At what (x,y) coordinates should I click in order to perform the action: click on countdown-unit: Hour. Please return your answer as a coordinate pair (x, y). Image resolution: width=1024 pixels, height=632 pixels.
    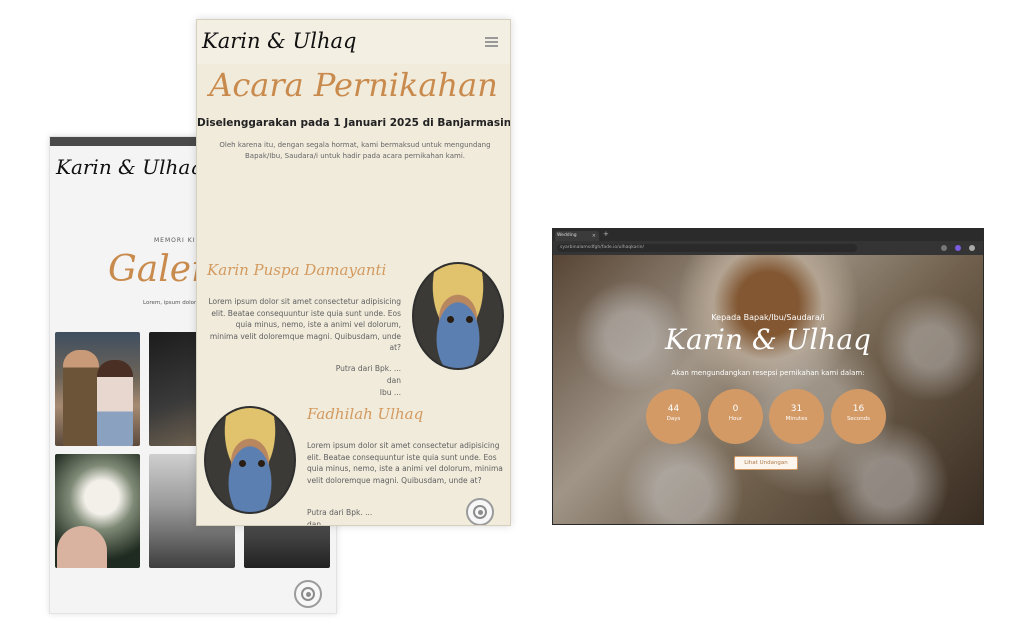
    Looking at the image, I should click on (735, 419).